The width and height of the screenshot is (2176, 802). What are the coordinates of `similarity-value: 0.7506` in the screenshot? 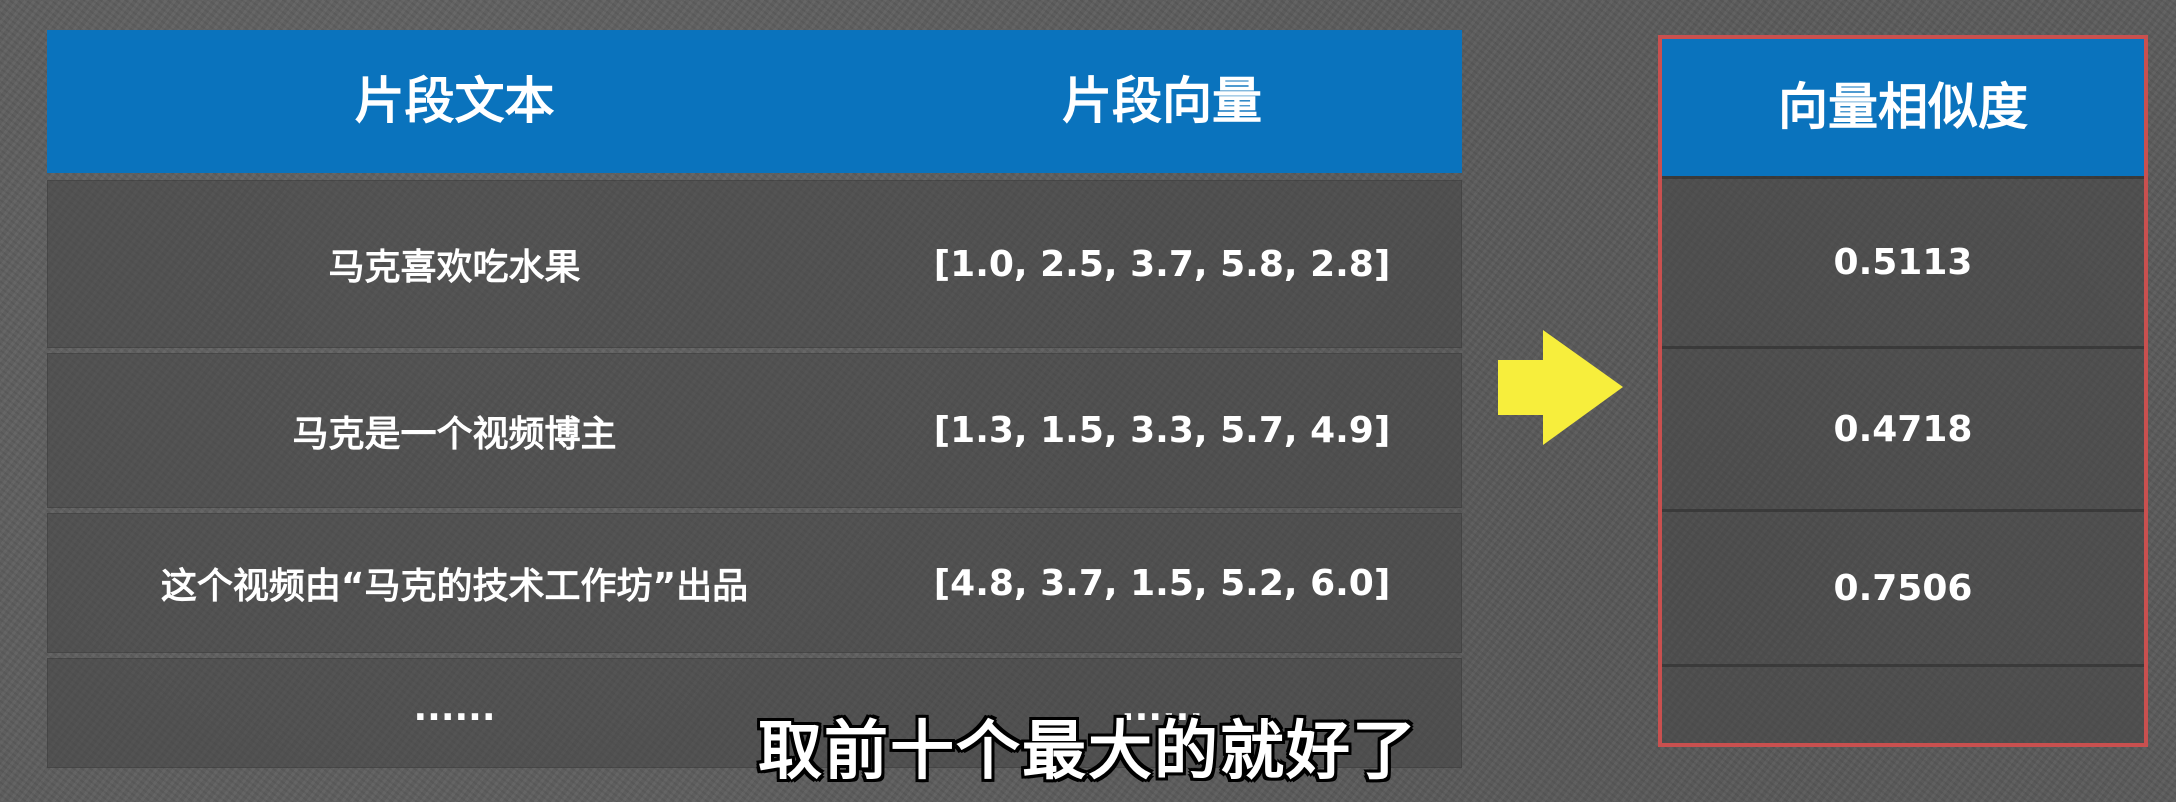 It's located at (1903, 586).